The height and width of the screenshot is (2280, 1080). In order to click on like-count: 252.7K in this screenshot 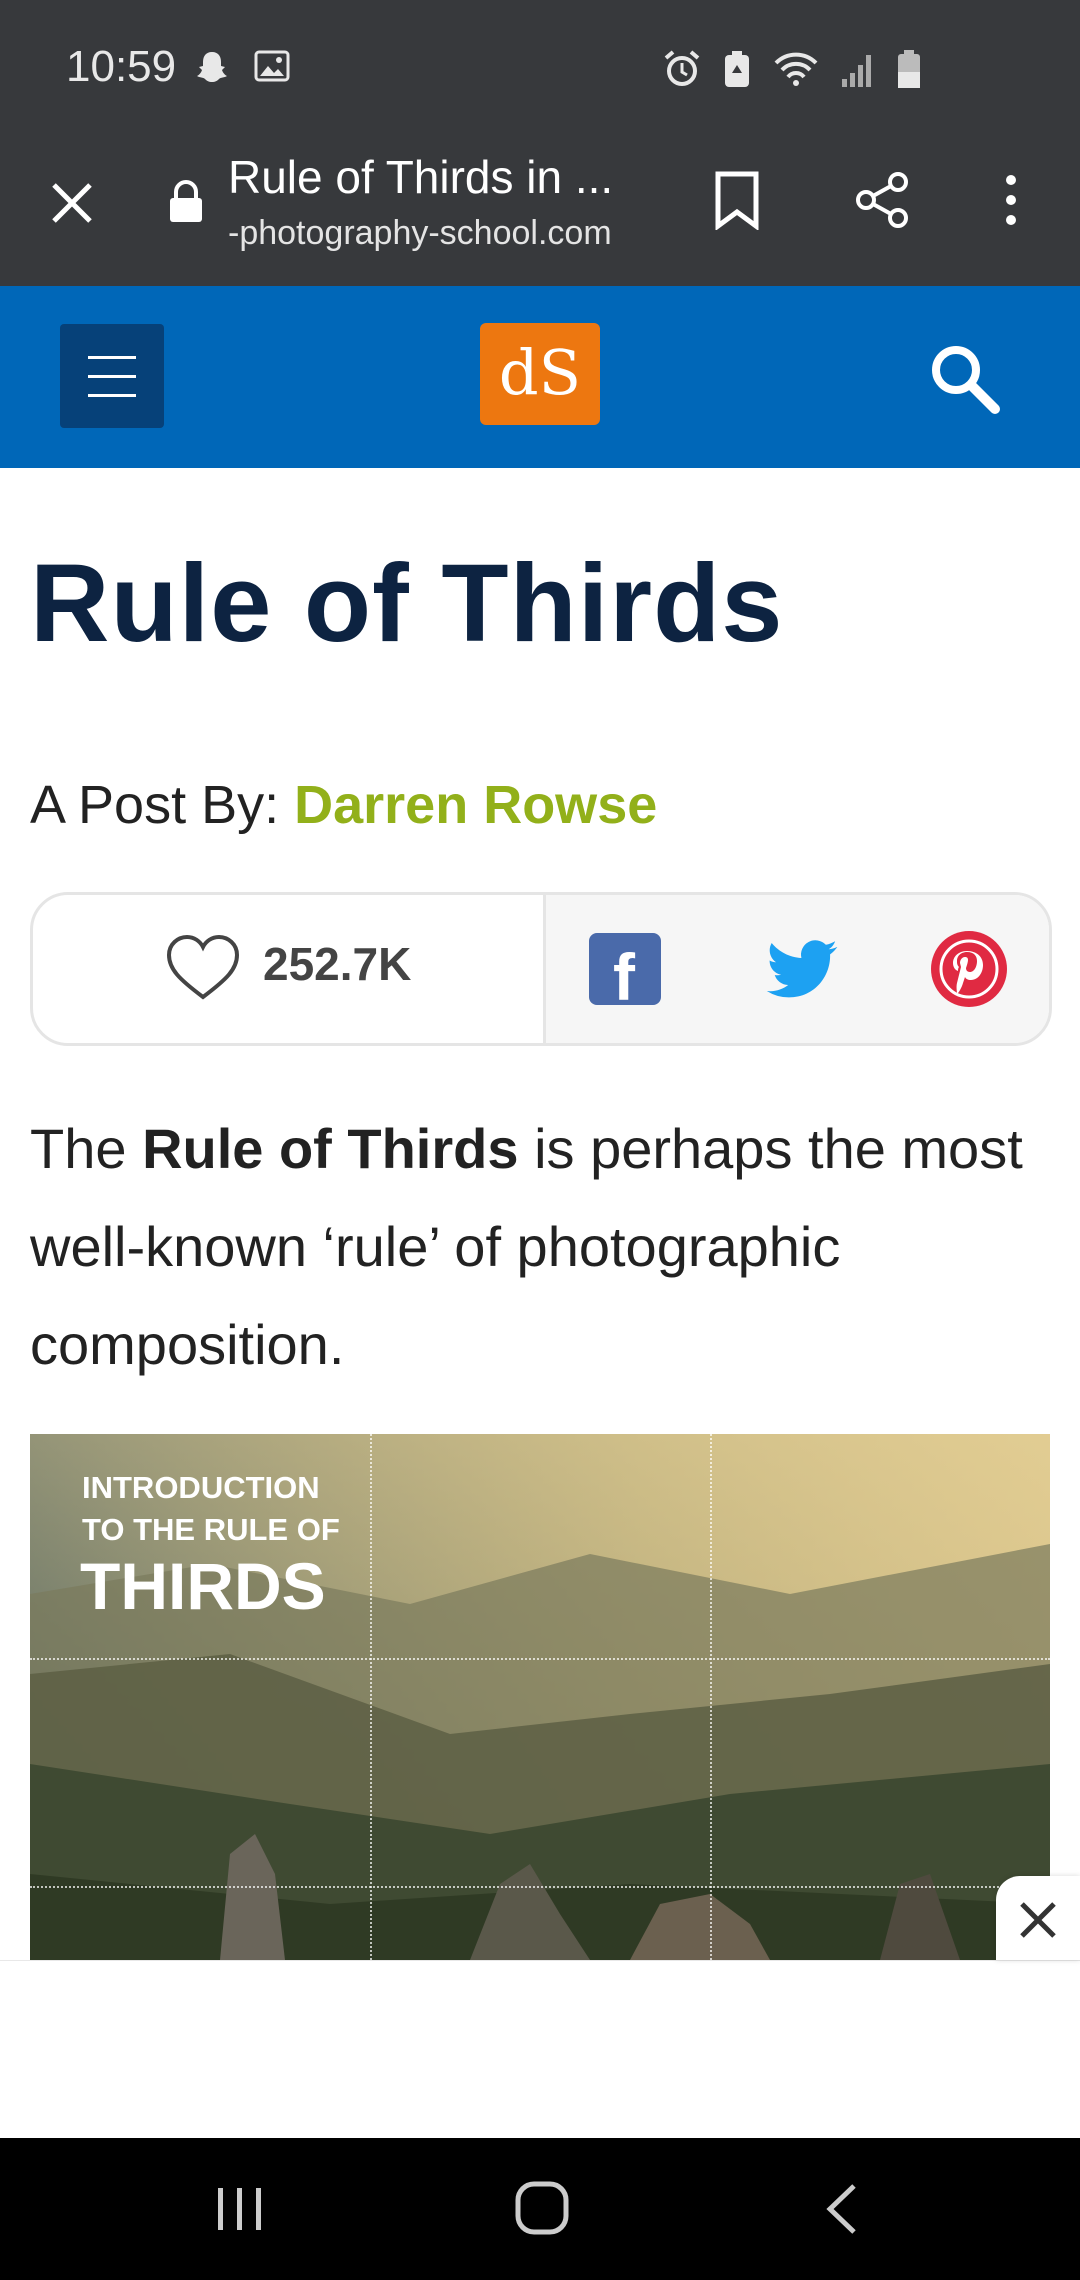, I will do `click(337, 964)`.